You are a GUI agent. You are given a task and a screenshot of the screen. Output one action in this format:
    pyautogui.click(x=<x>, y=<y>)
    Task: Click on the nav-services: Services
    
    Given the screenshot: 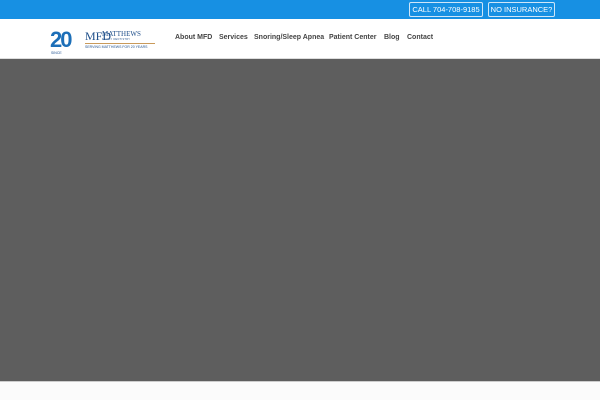 What is the action you would take?
    pyautogui.click(x=233, y=37)
    